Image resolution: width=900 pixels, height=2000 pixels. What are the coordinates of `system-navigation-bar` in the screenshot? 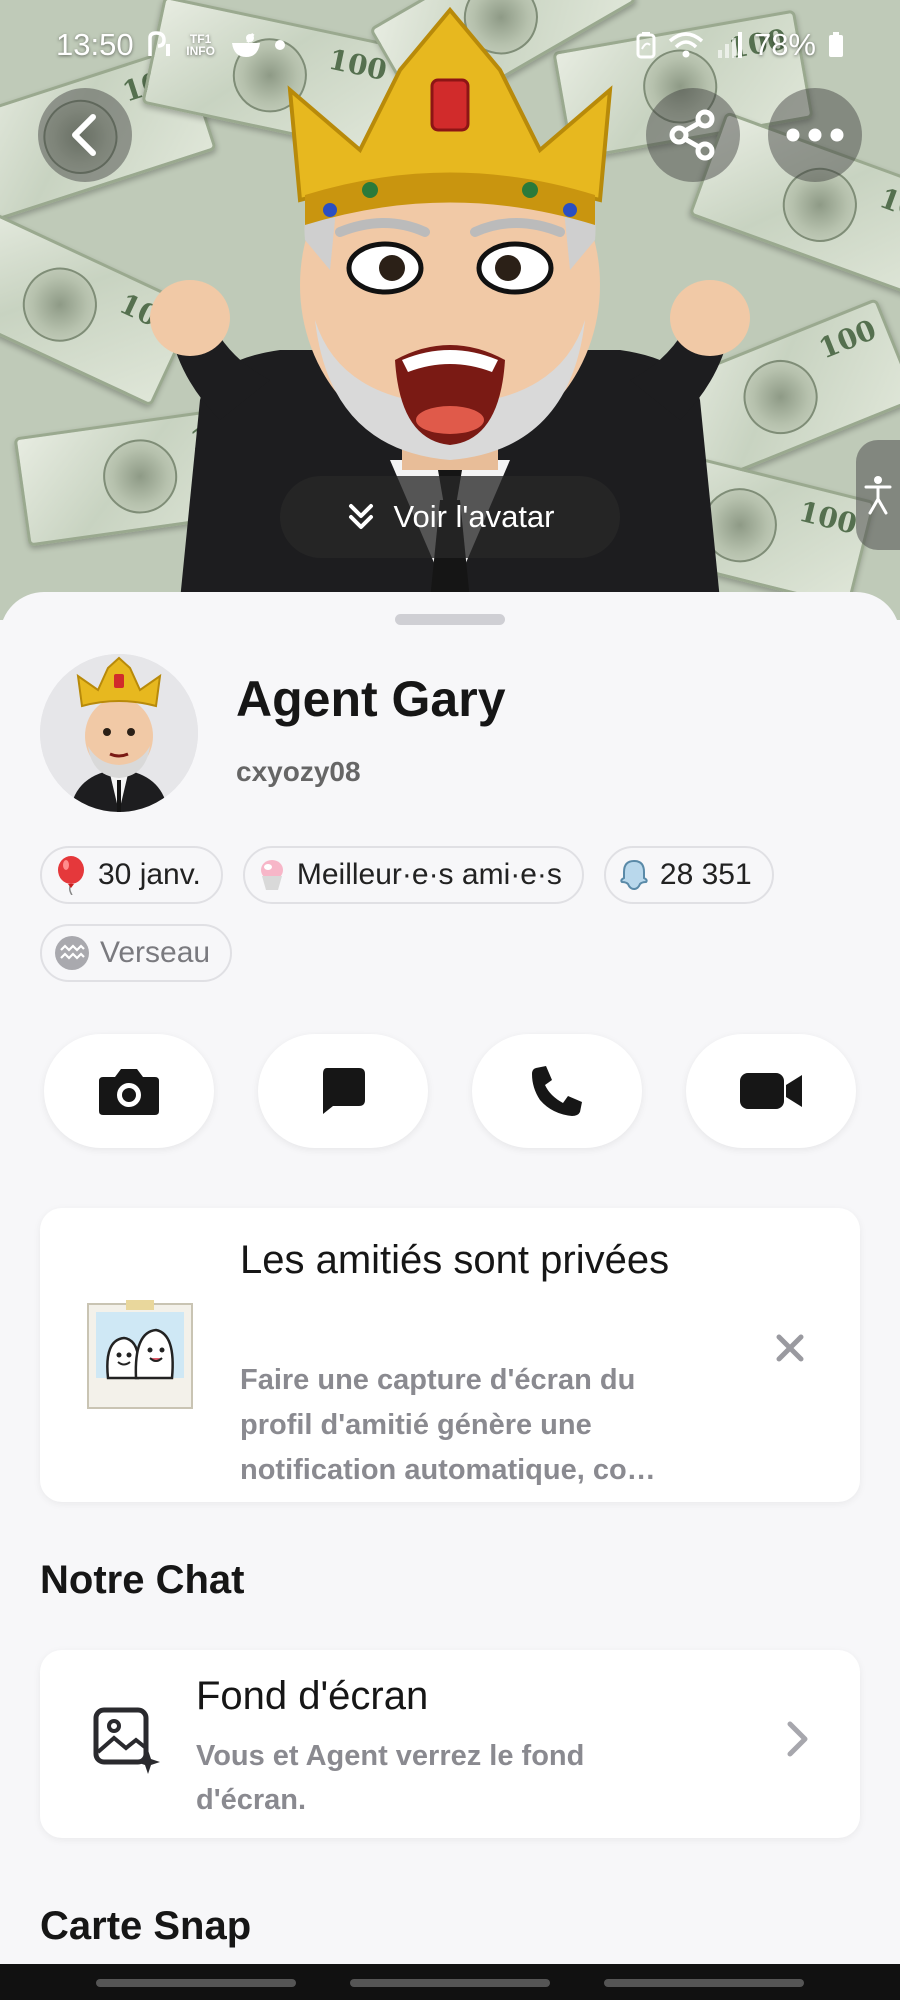 It's located at (450, 1982).